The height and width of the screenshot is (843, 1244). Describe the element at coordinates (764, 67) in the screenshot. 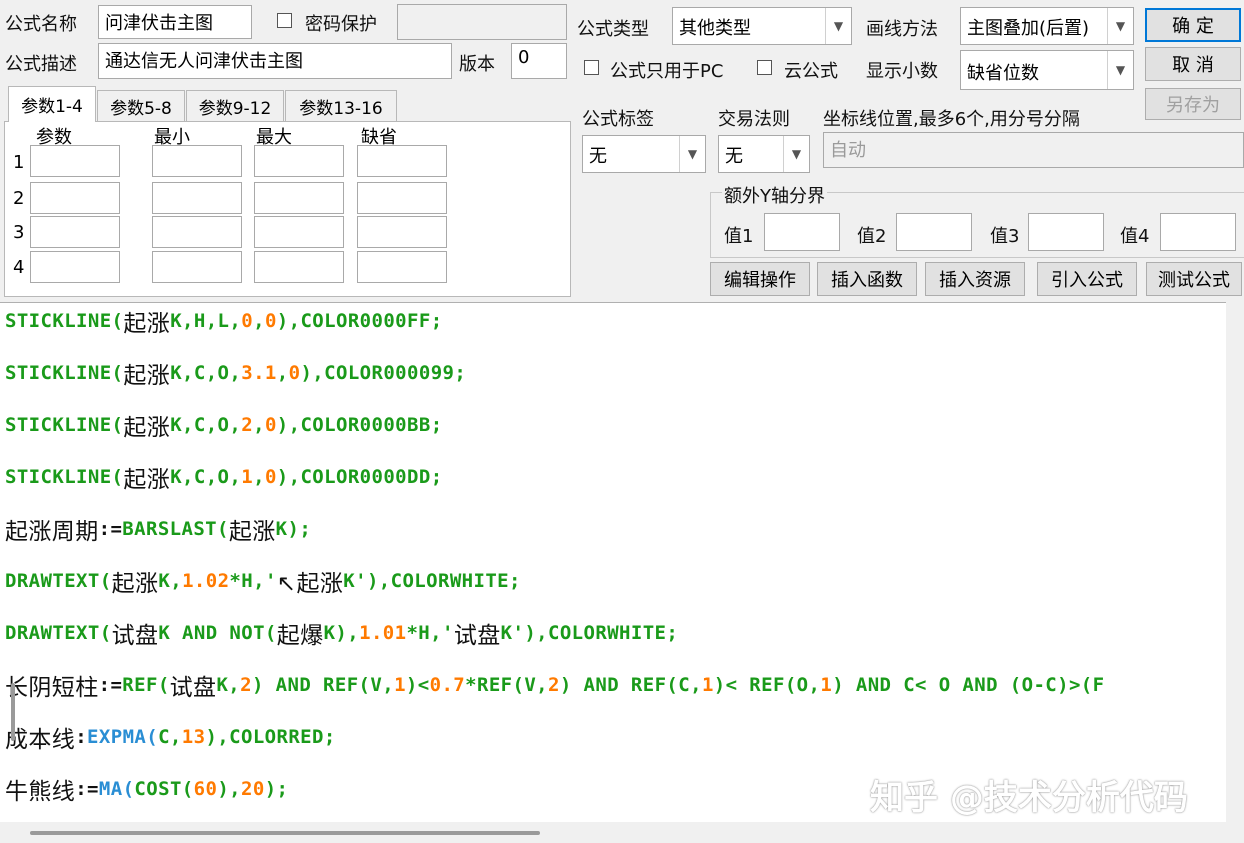

I see `cloud-formula-checkbox` at that location.